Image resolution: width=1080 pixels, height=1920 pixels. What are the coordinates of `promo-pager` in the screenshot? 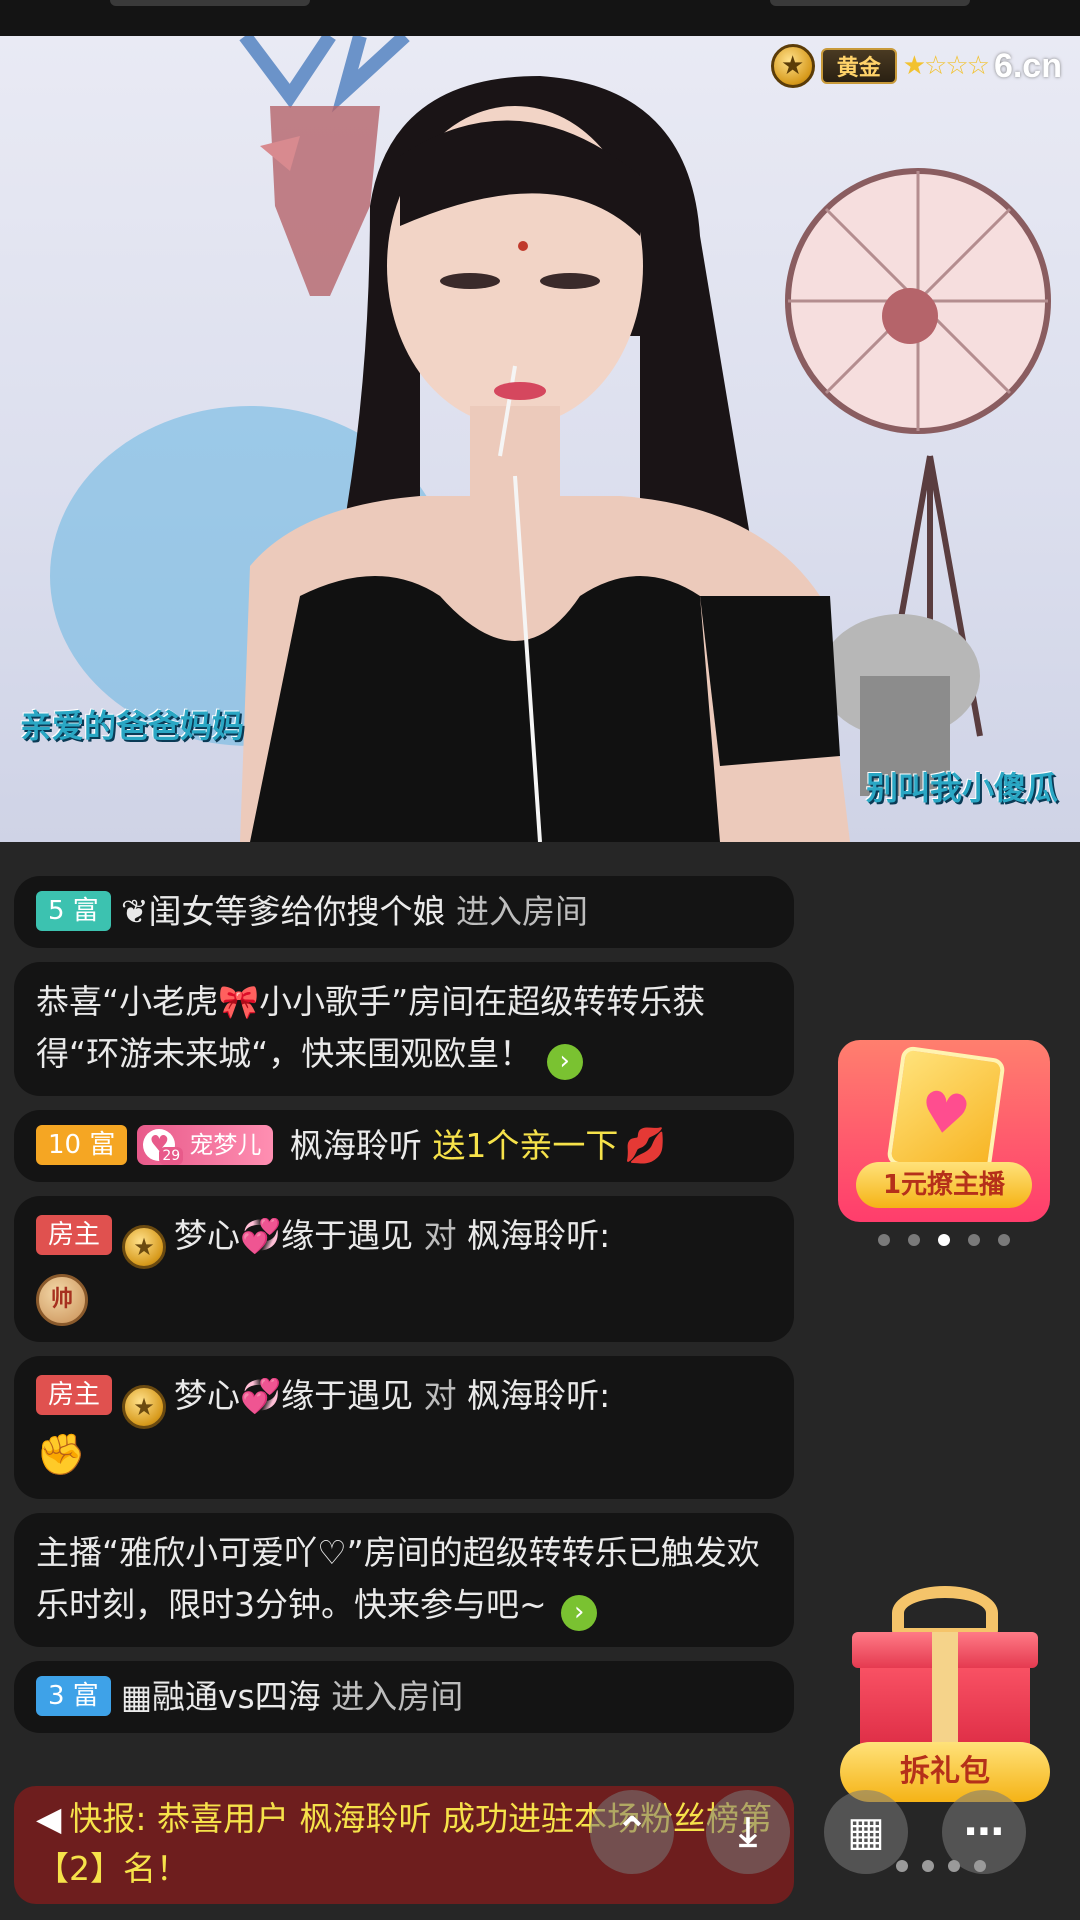 It's located at (944, 1240).